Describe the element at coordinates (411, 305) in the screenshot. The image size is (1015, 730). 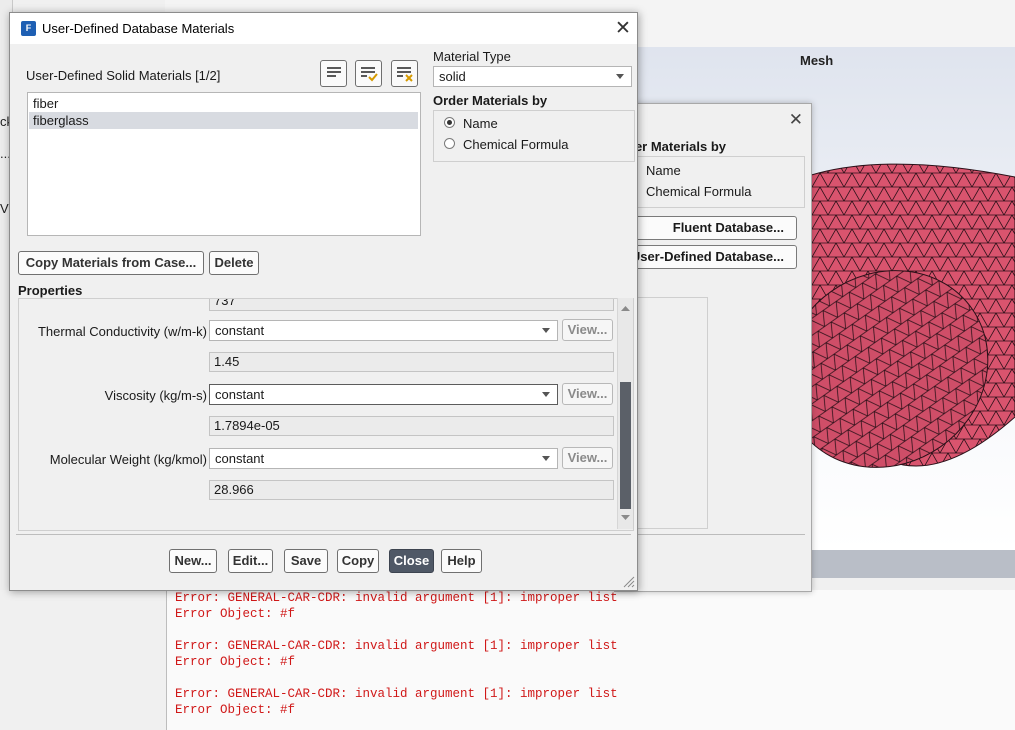
I see `partial-value-field: 737` at that location.